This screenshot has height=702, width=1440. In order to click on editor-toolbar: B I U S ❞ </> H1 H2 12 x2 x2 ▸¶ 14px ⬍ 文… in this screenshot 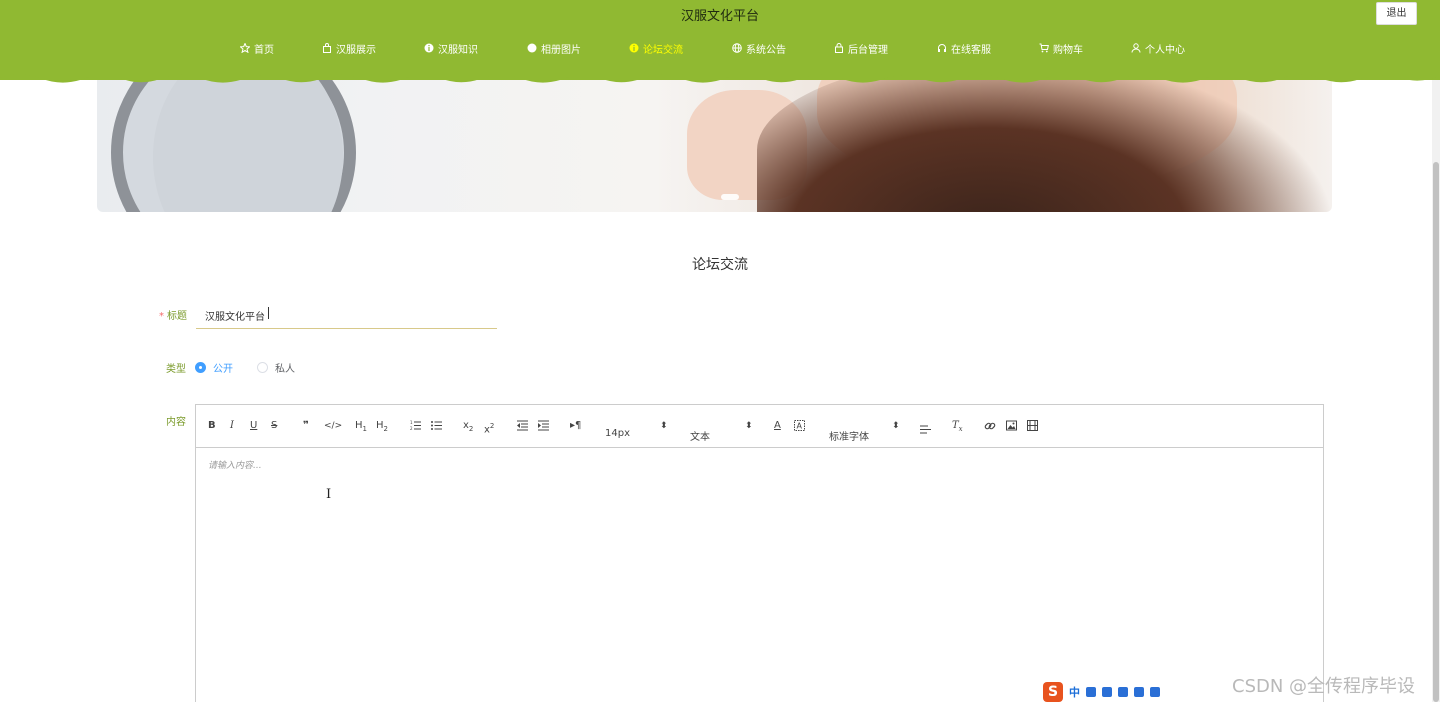, I will do `click(759, 426)`.